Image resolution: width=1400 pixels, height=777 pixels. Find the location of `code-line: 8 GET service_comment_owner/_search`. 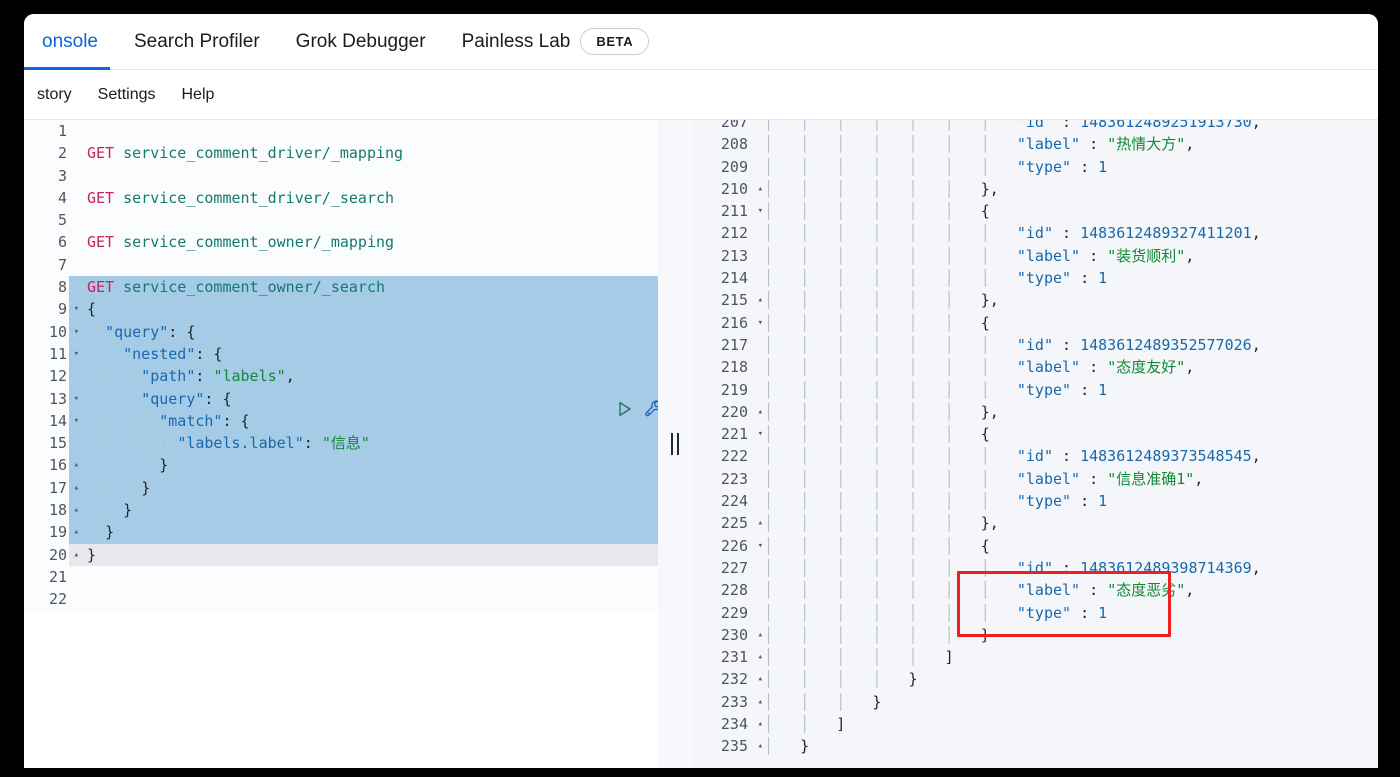

code-line: 8 GET service_comment_owner/_search is located at coordinates (341, 287).